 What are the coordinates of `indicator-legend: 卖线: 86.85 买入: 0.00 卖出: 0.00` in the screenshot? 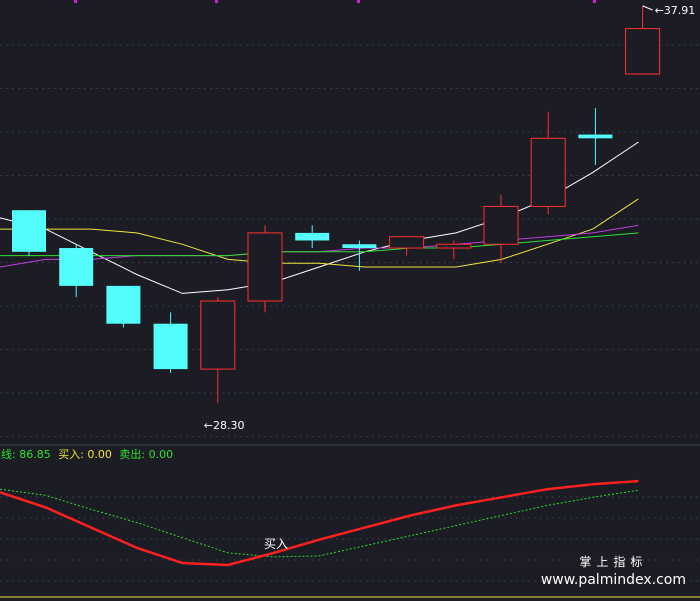 It's located at (88, 454).